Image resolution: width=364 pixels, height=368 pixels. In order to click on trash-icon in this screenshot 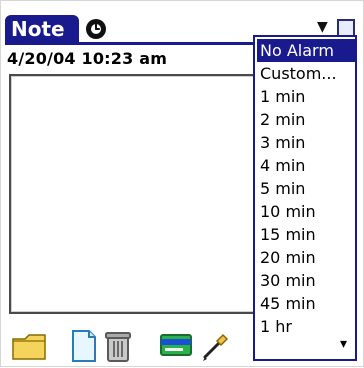, I will do `click(118, 345)`.